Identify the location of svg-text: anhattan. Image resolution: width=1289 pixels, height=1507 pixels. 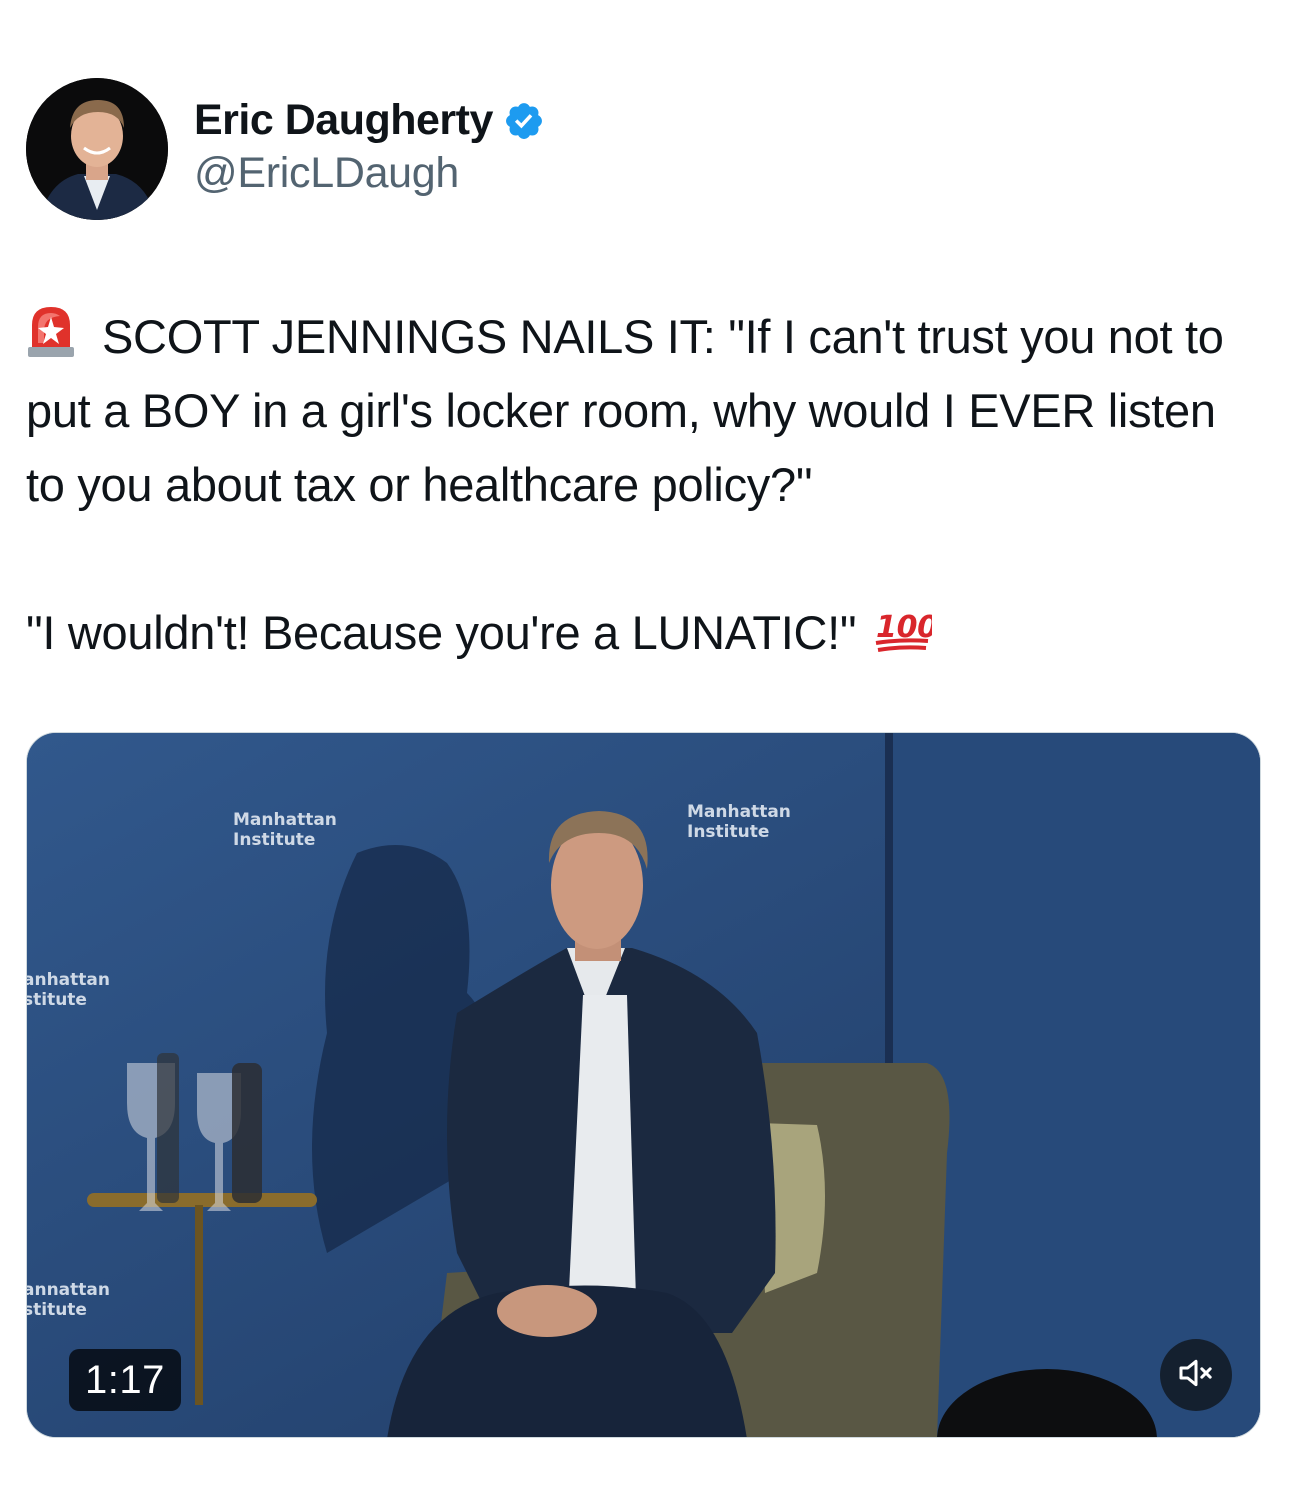
(68, 980).